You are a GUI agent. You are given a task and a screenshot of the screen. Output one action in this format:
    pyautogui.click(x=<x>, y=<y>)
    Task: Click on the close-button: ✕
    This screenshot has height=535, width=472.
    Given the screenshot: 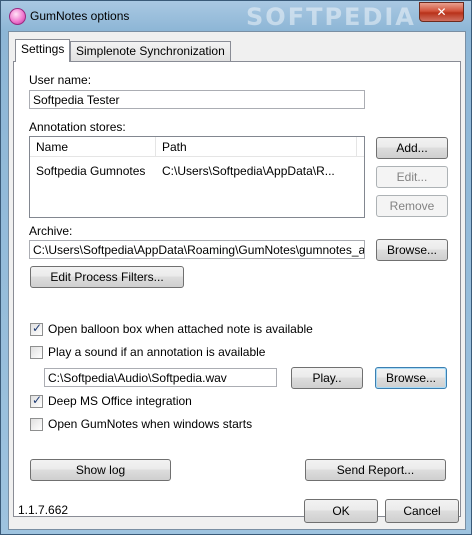 What is the action you would take?
    pyautogui.click(x=441, y=12)
    